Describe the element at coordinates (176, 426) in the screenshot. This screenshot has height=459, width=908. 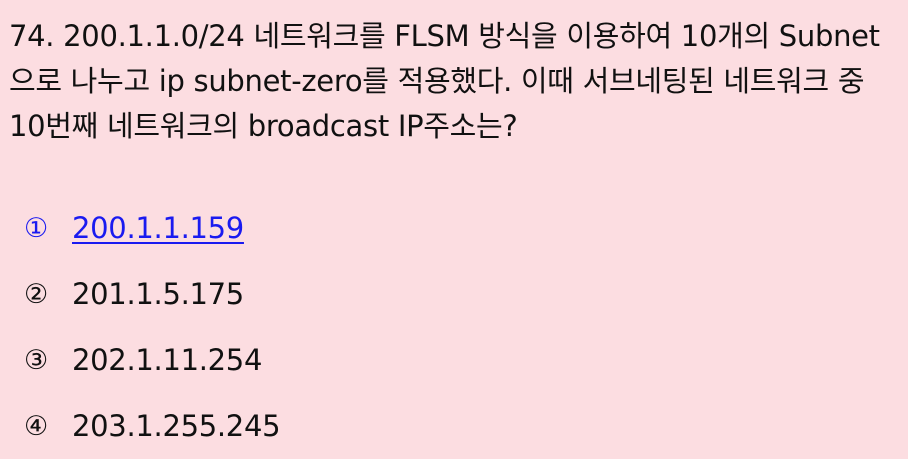
I see `option-4-text: 203.1.255.245` at that location.